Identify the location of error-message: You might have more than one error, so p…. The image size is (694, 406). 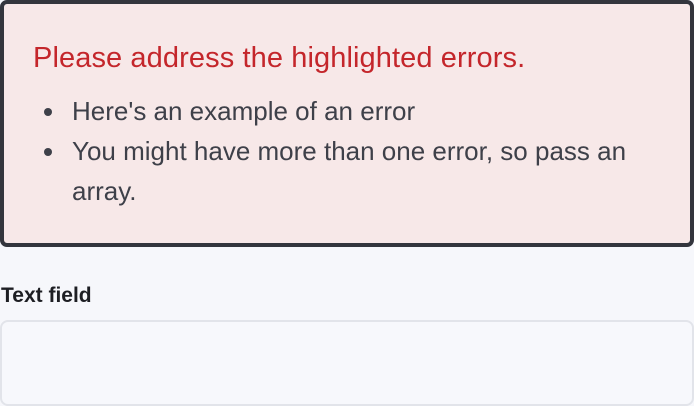
(349, 171).